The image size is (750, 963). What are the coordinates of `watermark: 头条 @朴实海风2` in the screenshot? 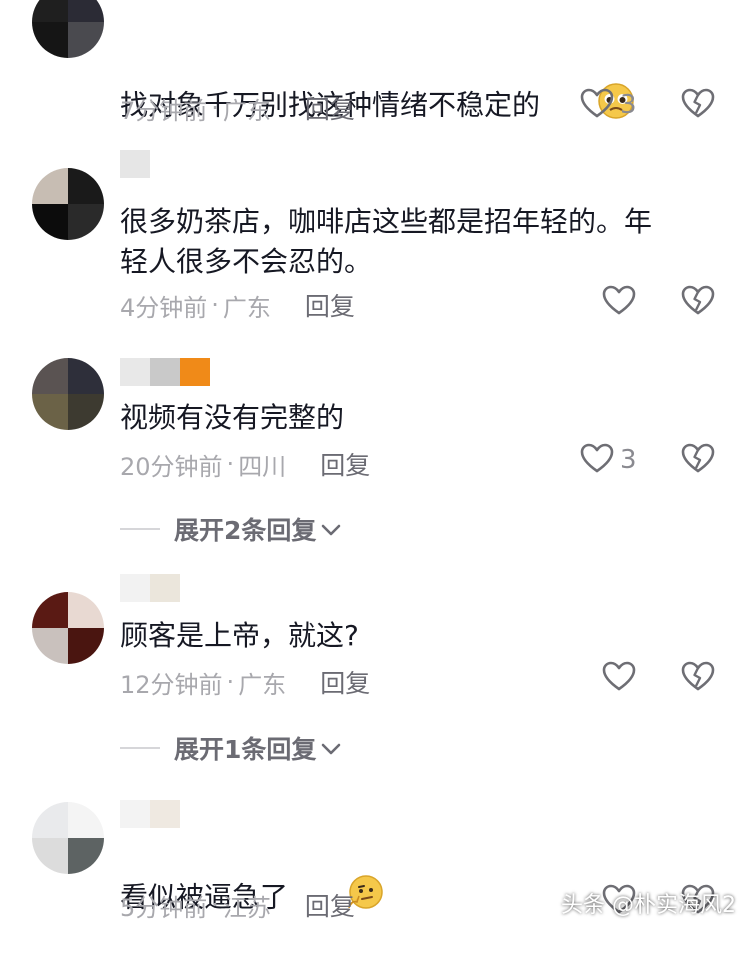 It's located at (648, 905).